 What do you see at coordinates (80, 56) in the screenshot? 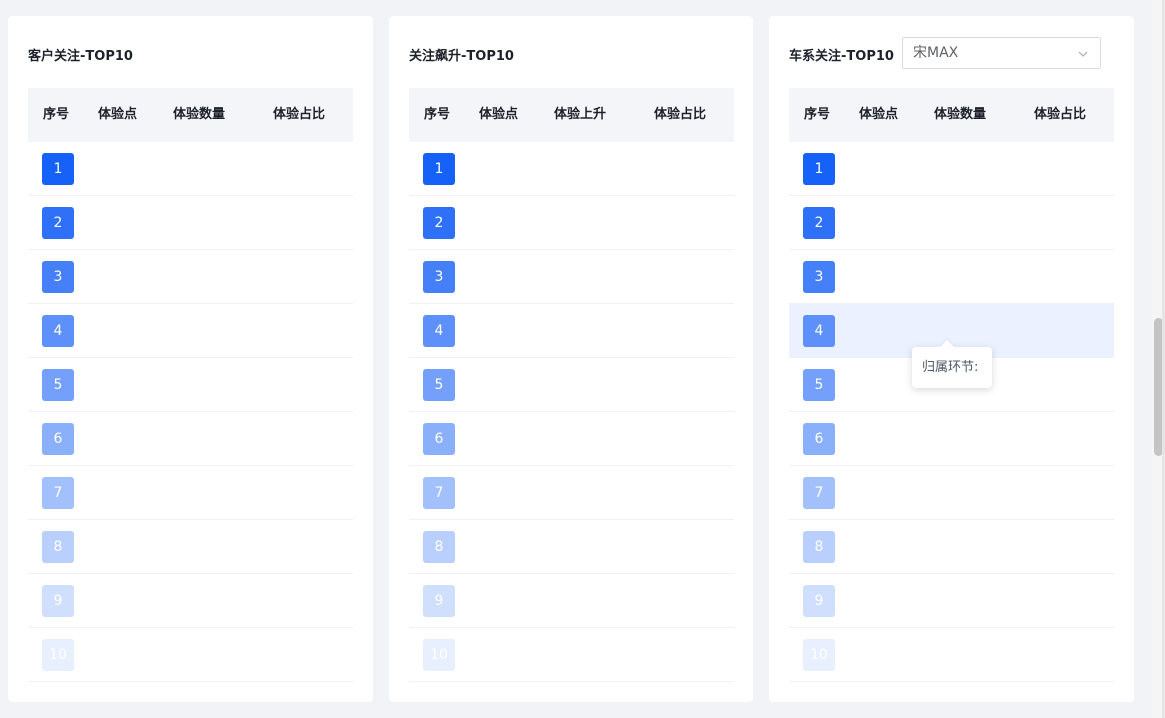
I see `panel-title: 客户关注-TOP10` at bounding box center [80, 56].